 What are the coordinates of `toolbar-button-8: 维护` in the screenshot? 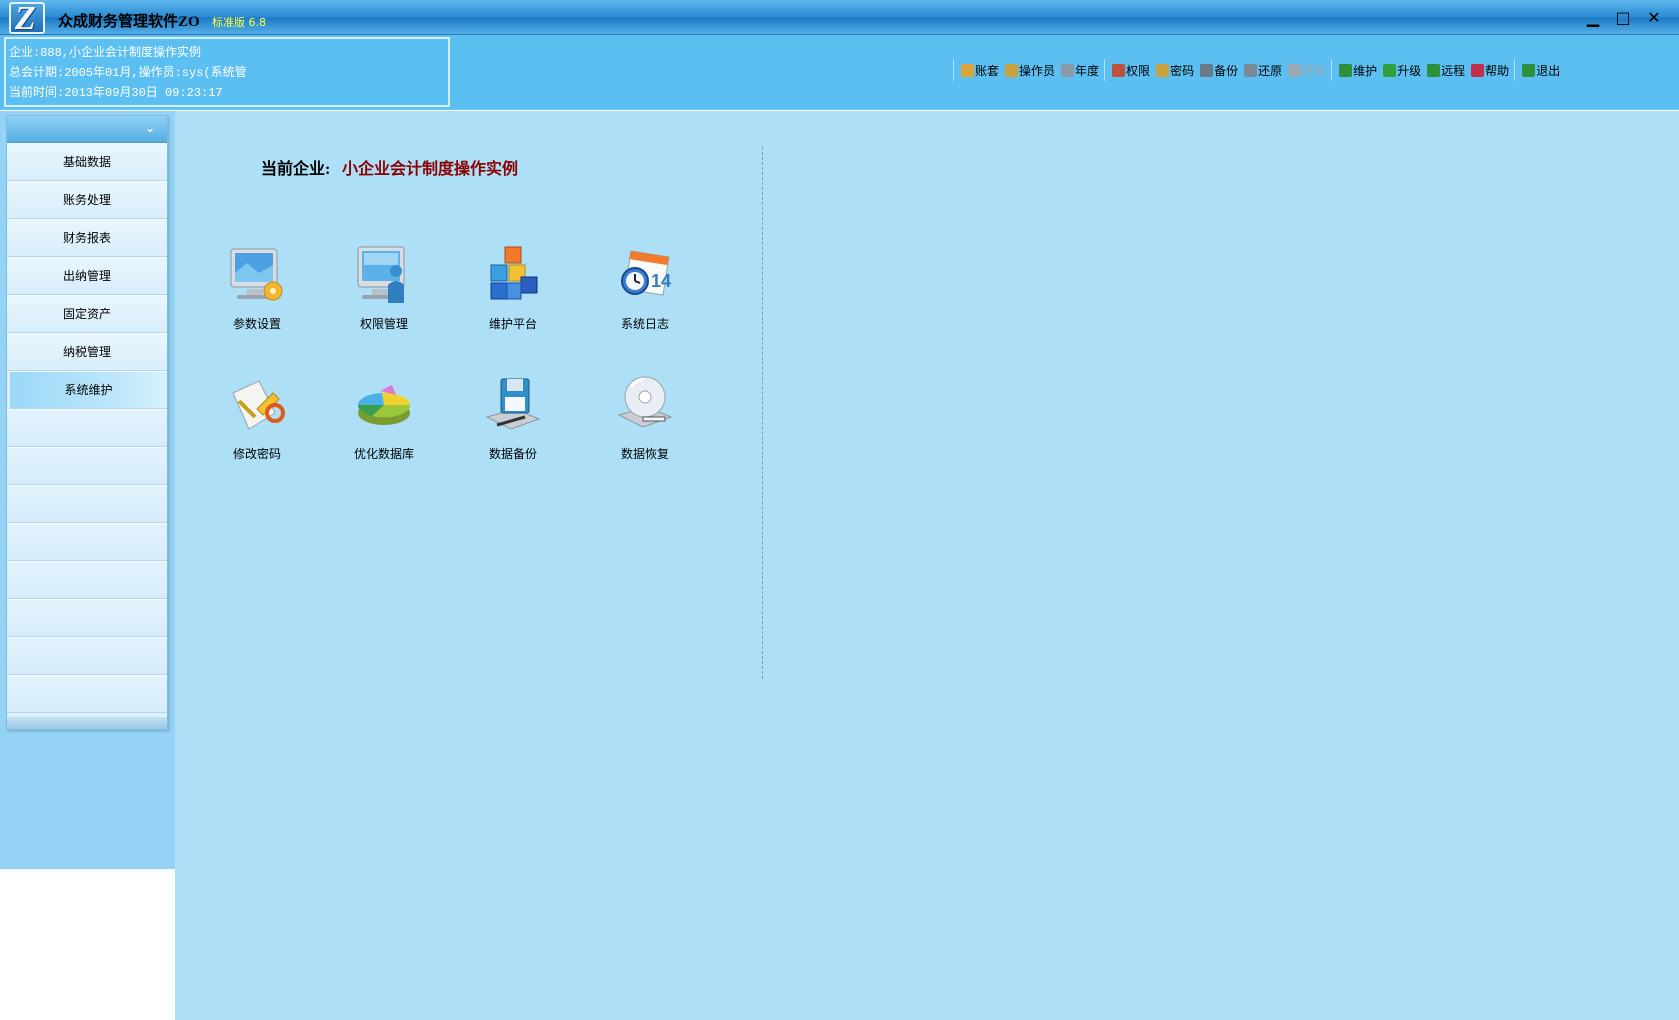 It's located at (1358, 70).